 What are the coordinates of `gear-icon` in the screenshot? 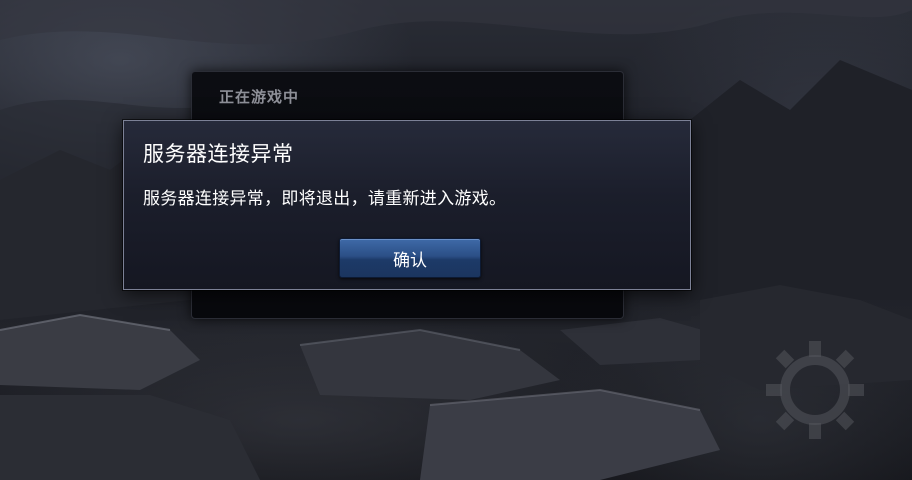 It's located at (815, 390).